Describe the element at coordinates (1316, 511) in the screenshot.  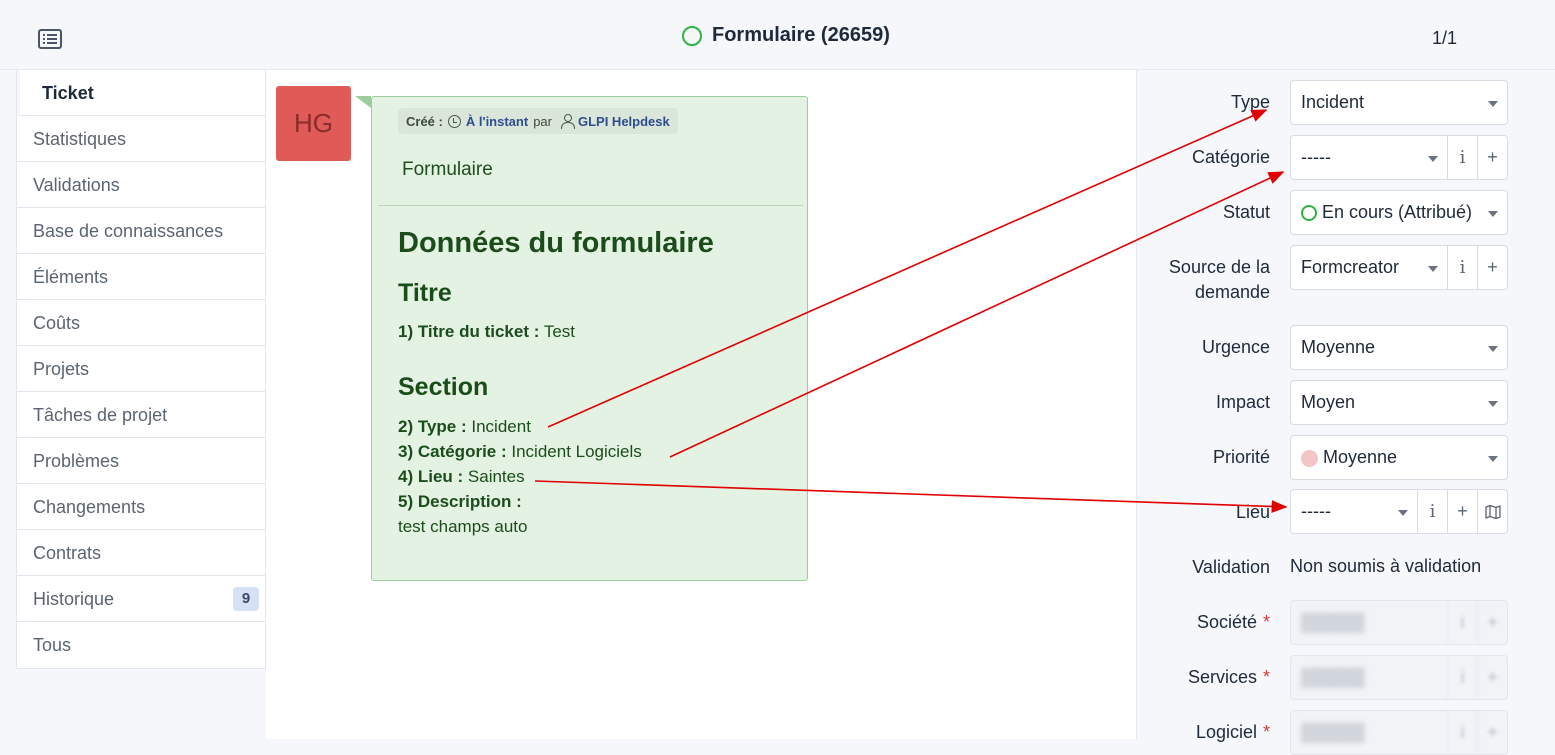
I see `lieu-value: -----` at that location.